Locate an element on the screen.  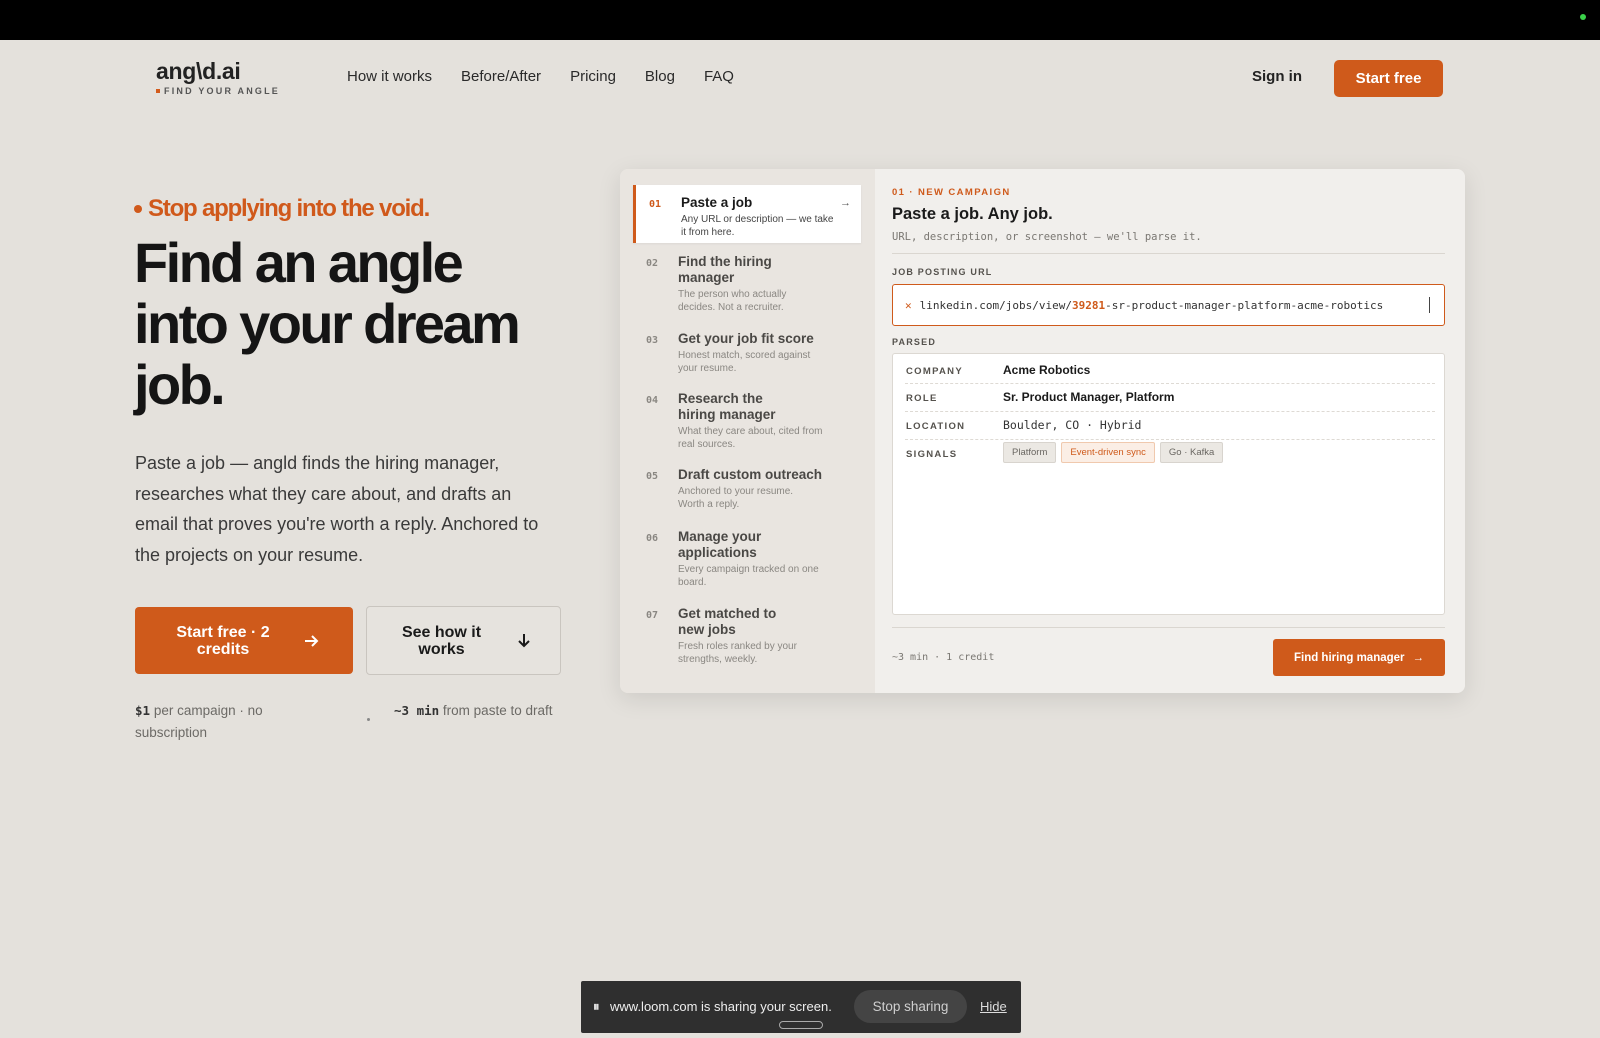
parsed-row-company: COMPANY Acme Robotics is located at coordinates (1170, 369).